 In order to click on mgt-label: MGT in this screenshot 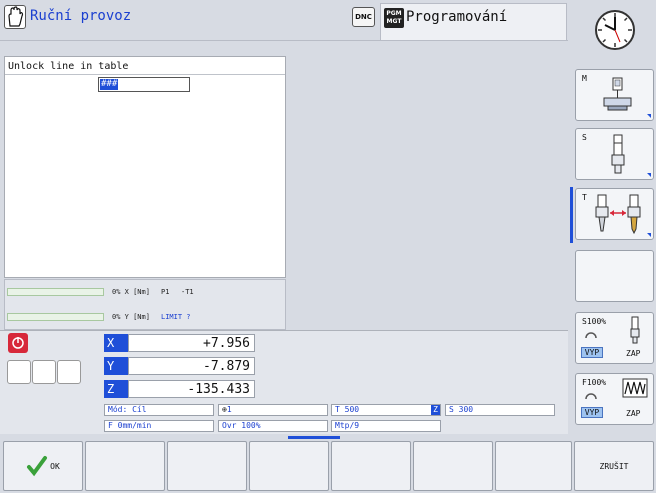, I will do `click(394, 21)`.